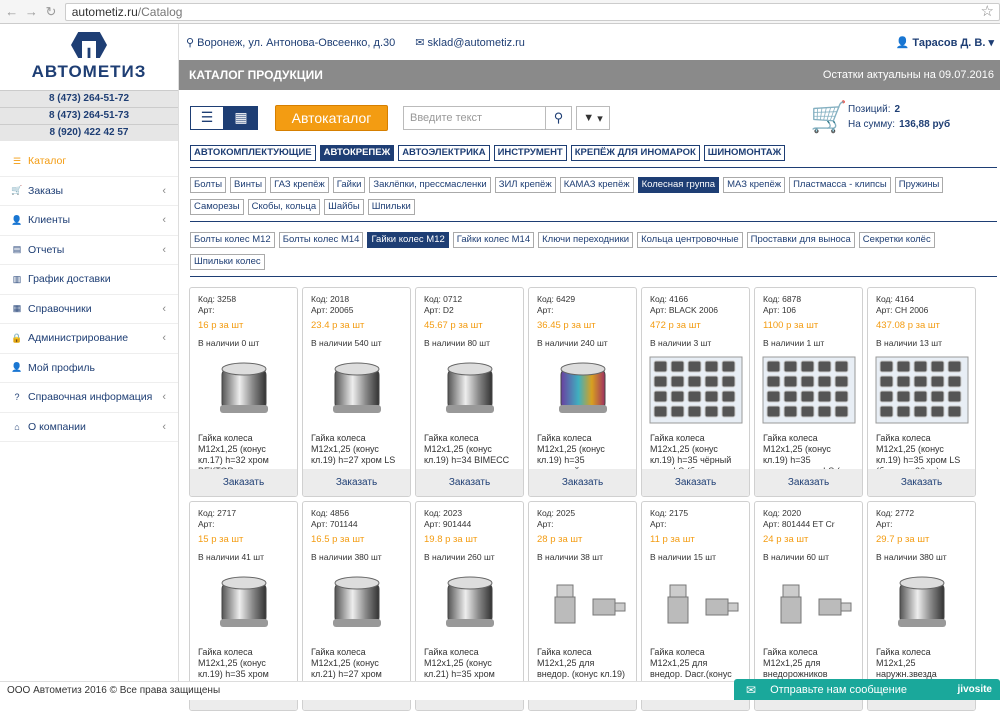  What do you see at coordinates (493, 240) in the screenshot?
I see `subcategory-chip: Гайки колес М14` at bounding box center [493, 240].